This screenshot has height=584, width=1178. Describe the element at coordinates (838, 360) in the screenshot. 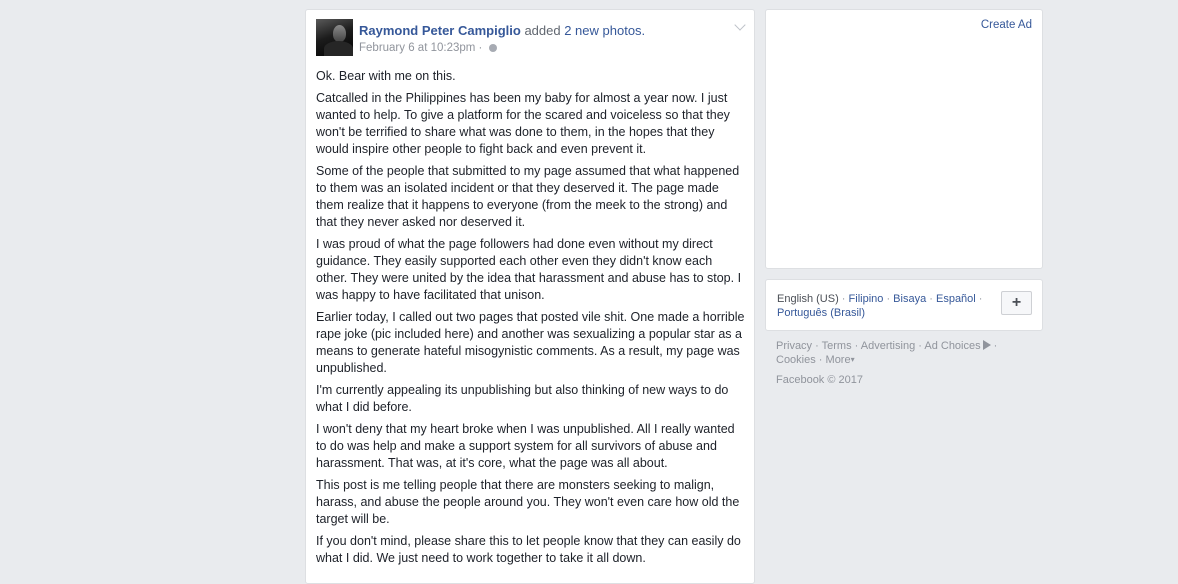

I see `footer-link-more: More` at that location.